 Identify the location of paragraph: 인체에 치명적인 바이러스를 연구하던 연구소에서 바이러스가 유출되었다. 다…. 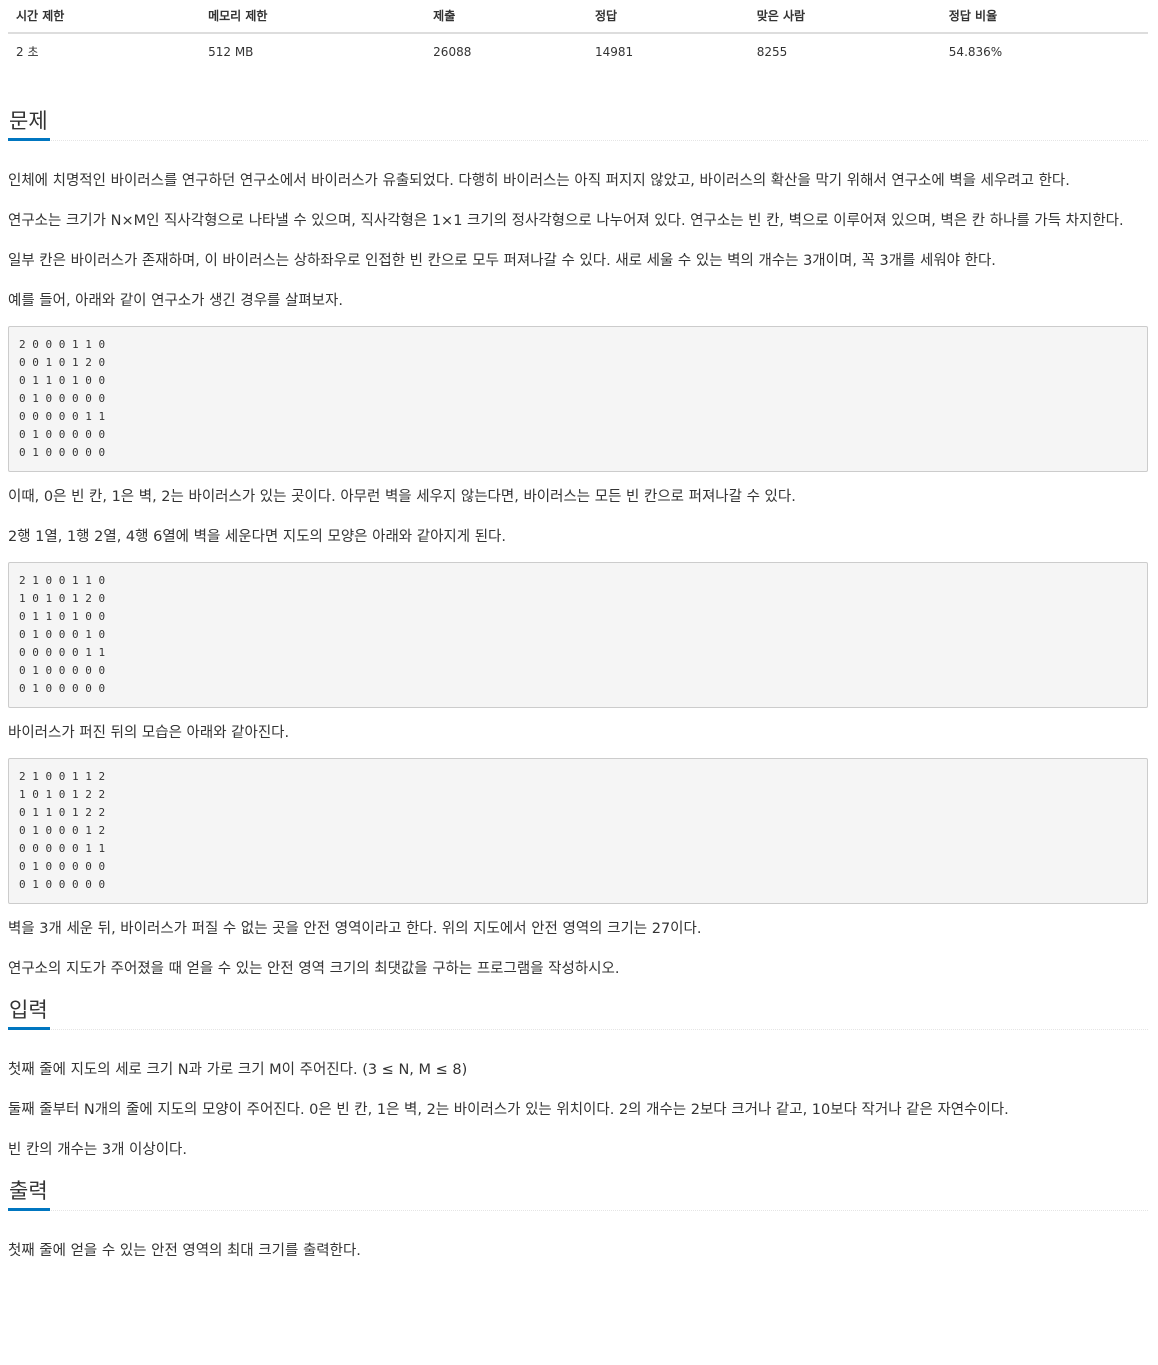
(539, 181).